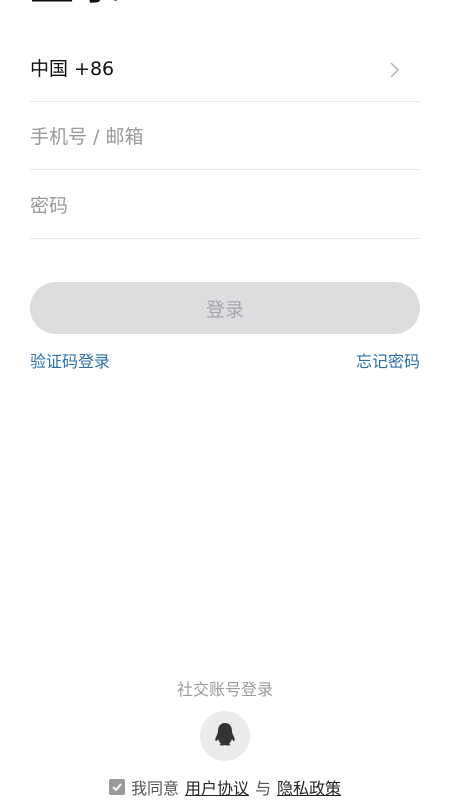  Describe the element at coordinates (225, 67) in the screenshot. I see `country-code-selector: 中国 +86` at that location.